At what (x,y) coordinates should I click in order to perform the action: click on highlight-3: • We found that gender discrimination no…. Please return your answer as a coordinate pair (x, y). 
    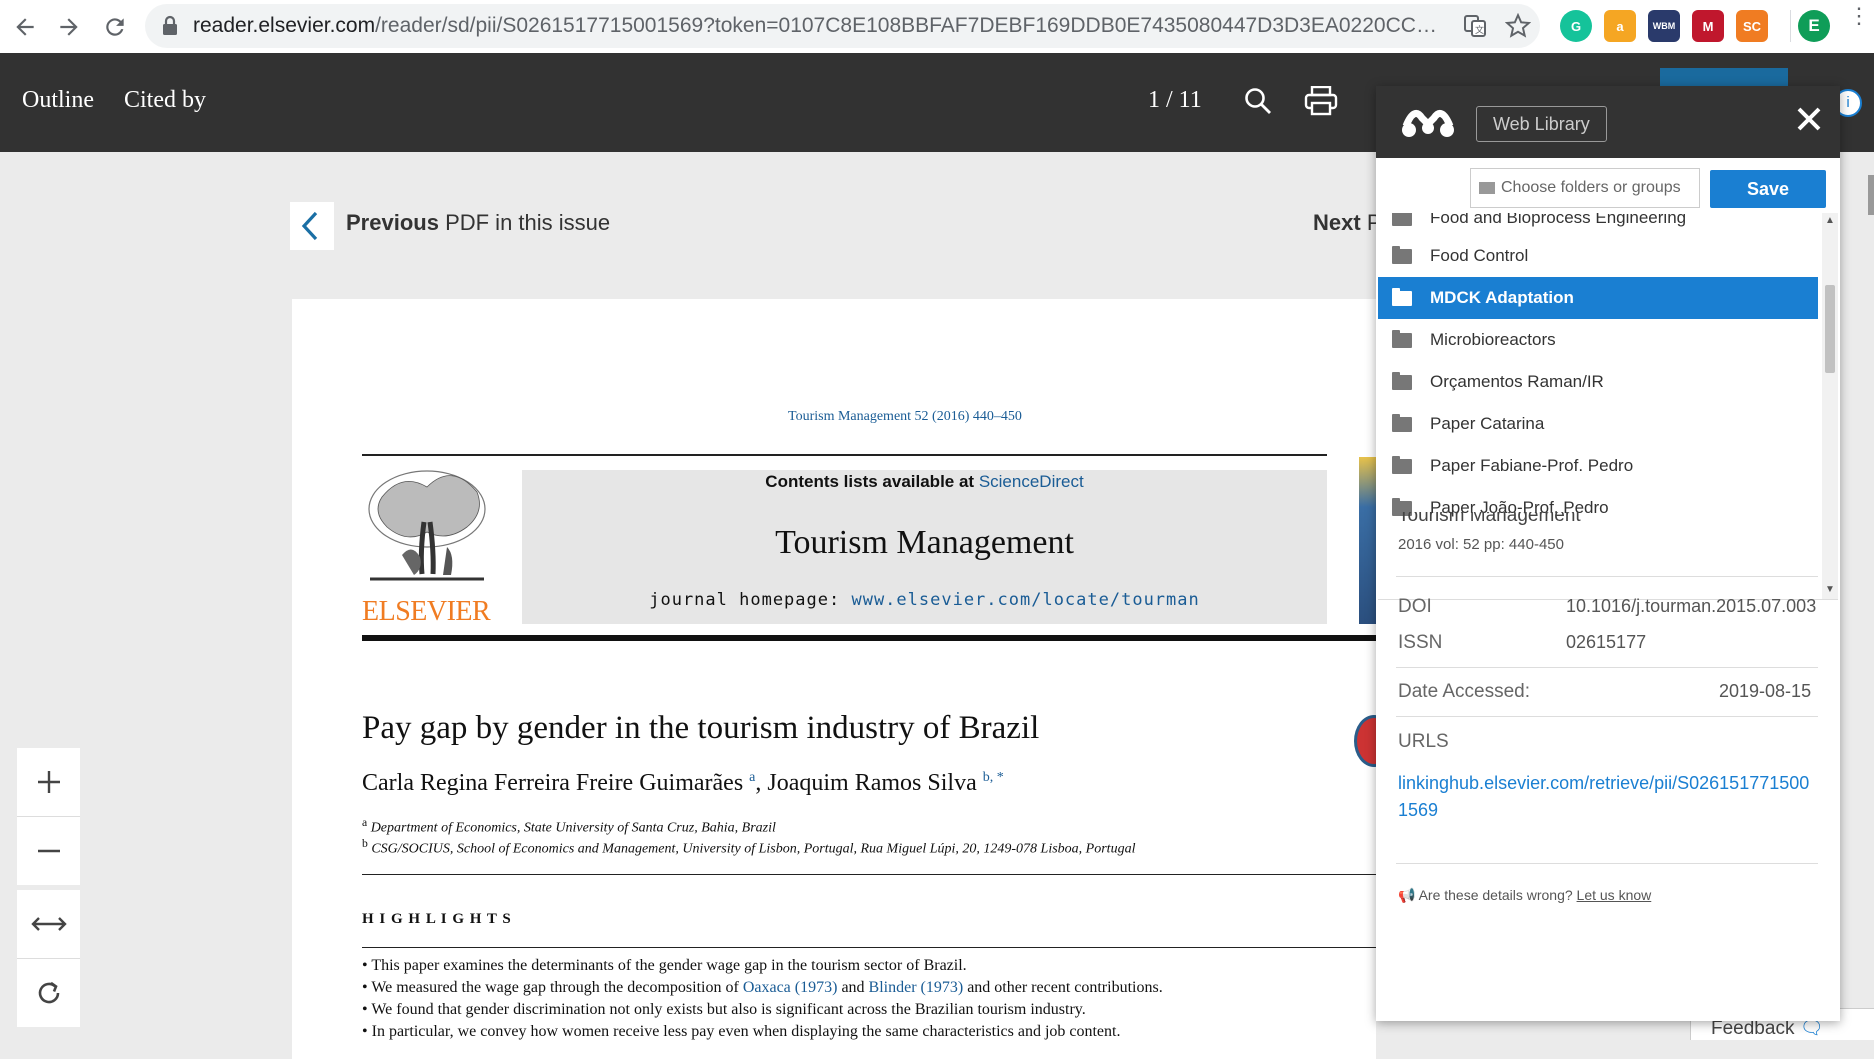
    Looking at the image, I should click on (724, 1009).